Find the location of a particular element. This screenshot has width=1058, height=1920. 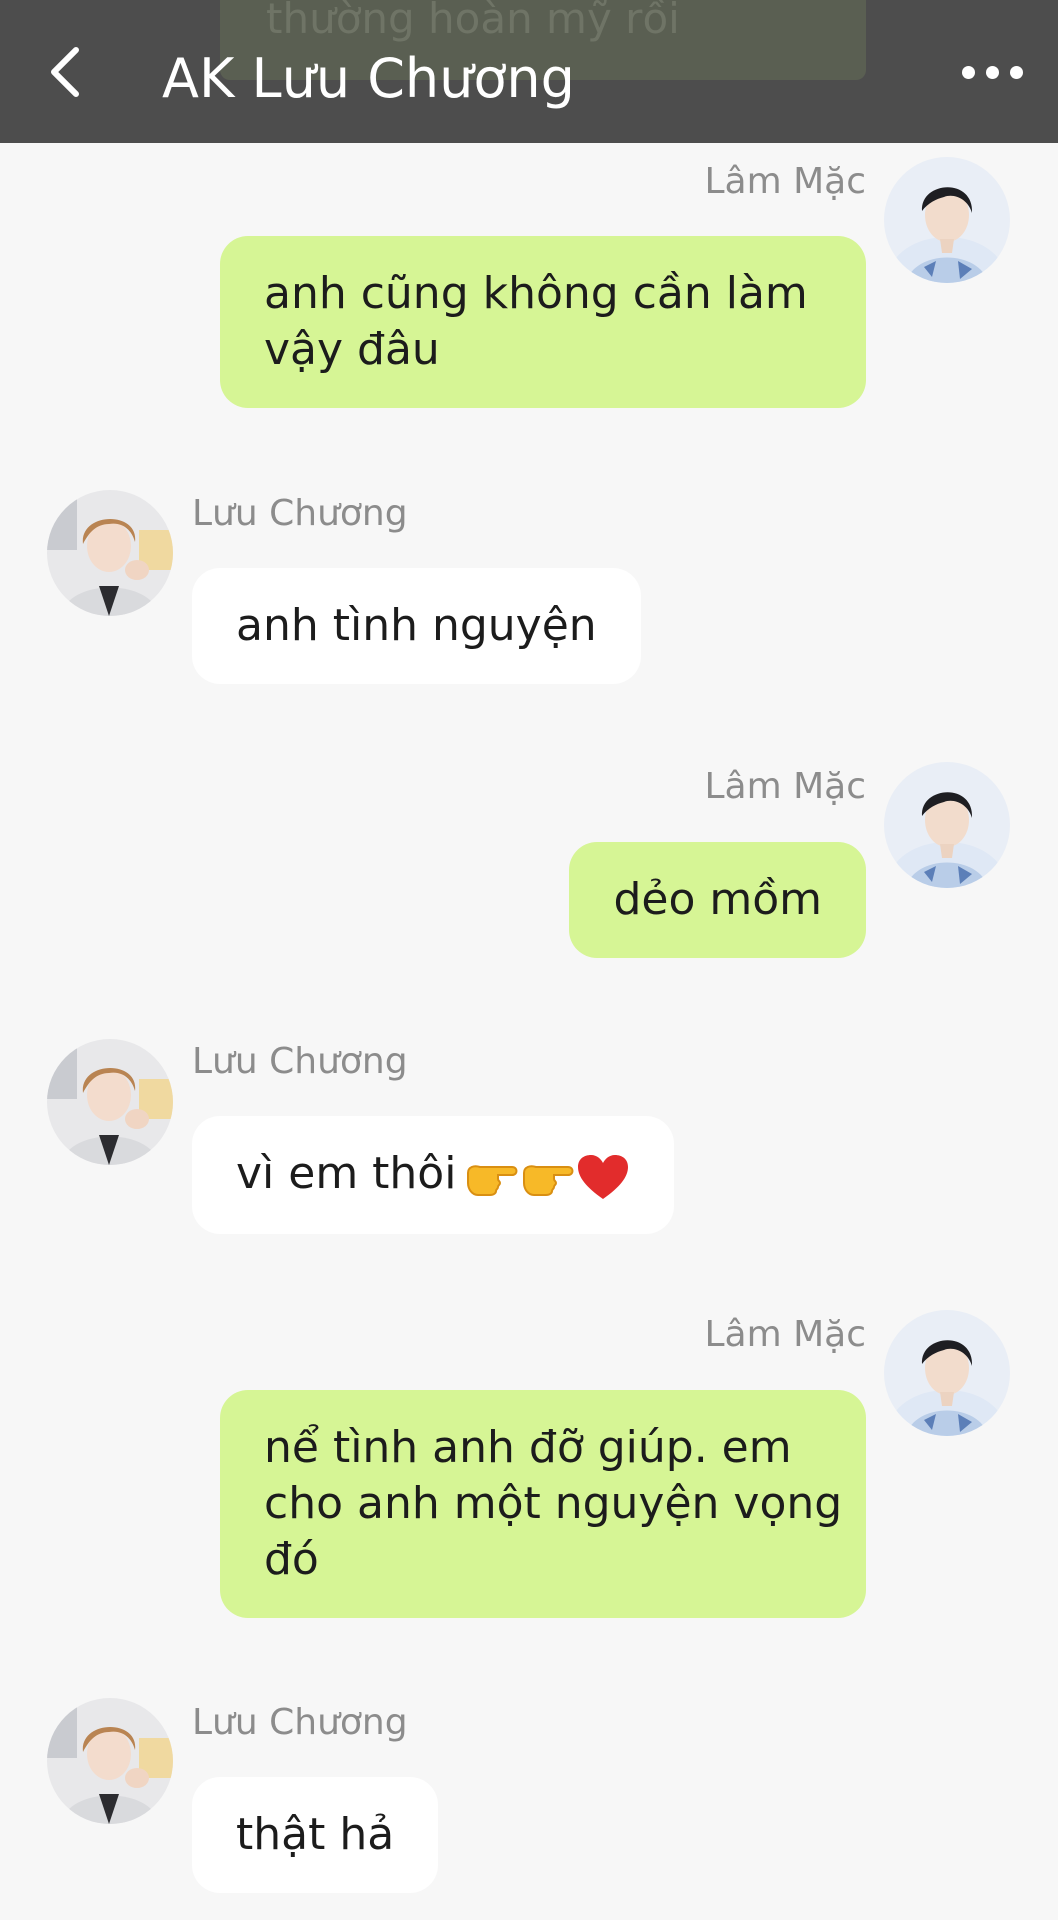

emoji-group is located at coordinates (547, 1176).